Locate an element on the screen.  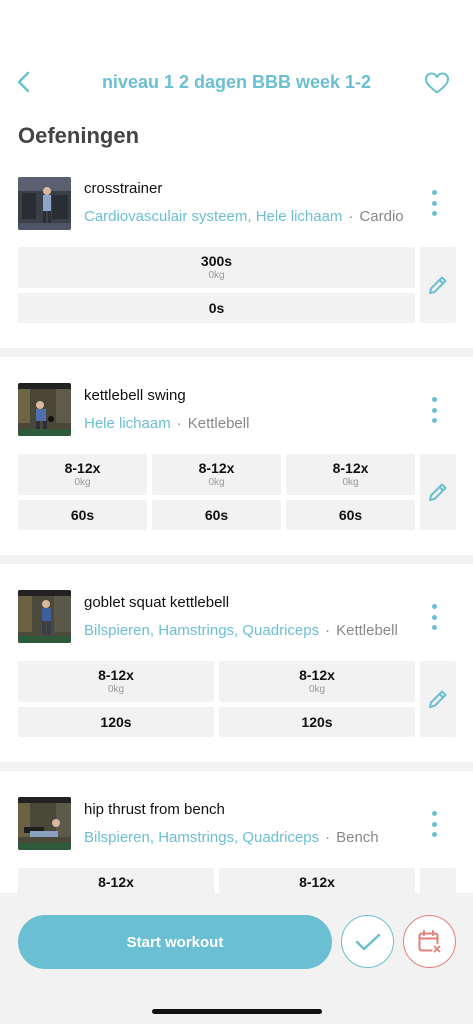
start-workout-button: Start workout is located at coordinates (175, 942).